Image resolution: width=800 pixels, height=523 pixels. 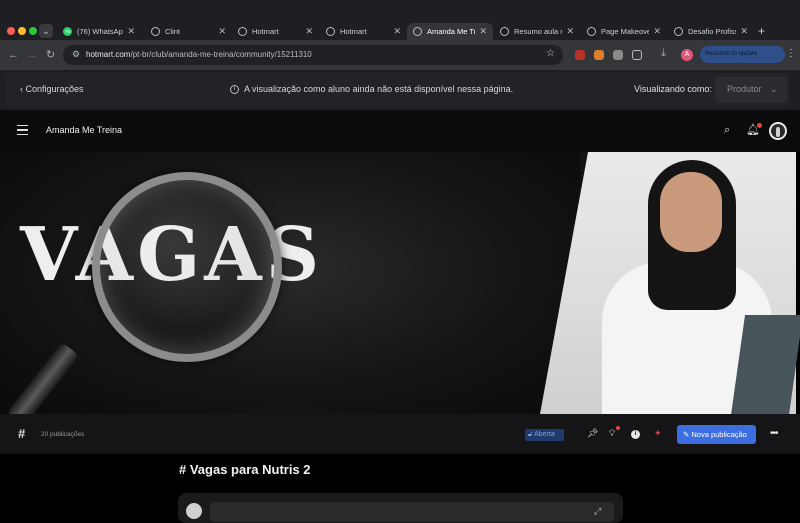 I want to click on new-tab-button: +, so click(x=761, y=31).